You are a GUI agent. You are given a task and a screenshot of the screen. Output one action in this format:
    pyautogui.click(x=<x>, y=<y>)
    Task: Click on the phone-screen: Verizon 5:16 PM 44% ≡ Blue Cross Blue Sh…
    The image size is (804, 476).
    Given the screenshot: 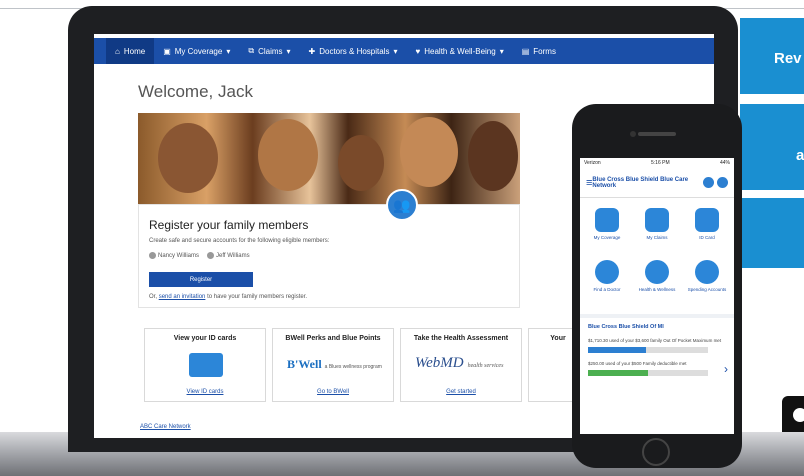 What is the action you would take?
    pyautogui.click(x=657, y=296)
    